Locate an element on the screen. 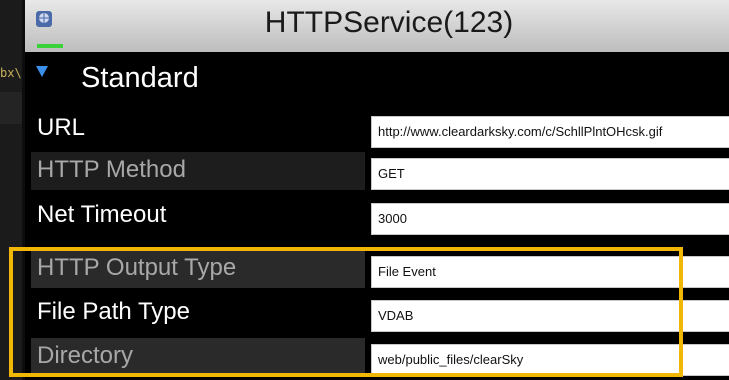 The width and height of the screenshot is (729, 380). field-row-http-output-type: HTTP Output Type File Event is located at coordinates (377, 270).